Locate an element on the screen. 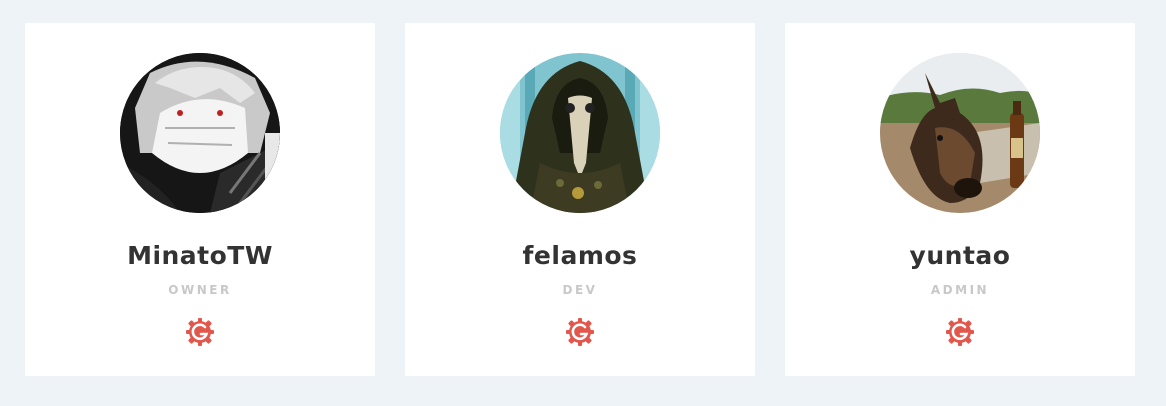  anime-masked-character-avatar-icon is located at coordinates (200, 133).